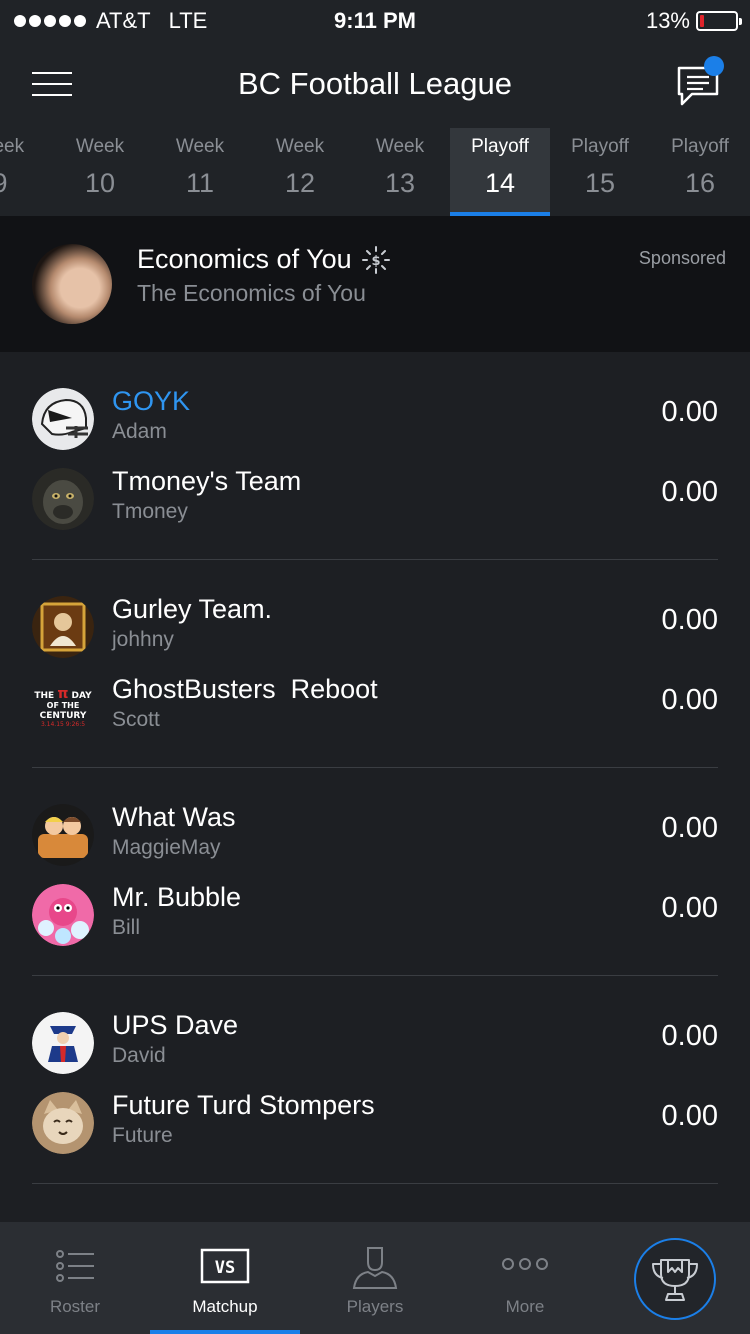  I want to click on tab-week-12: Week 12, so click(300, 172).